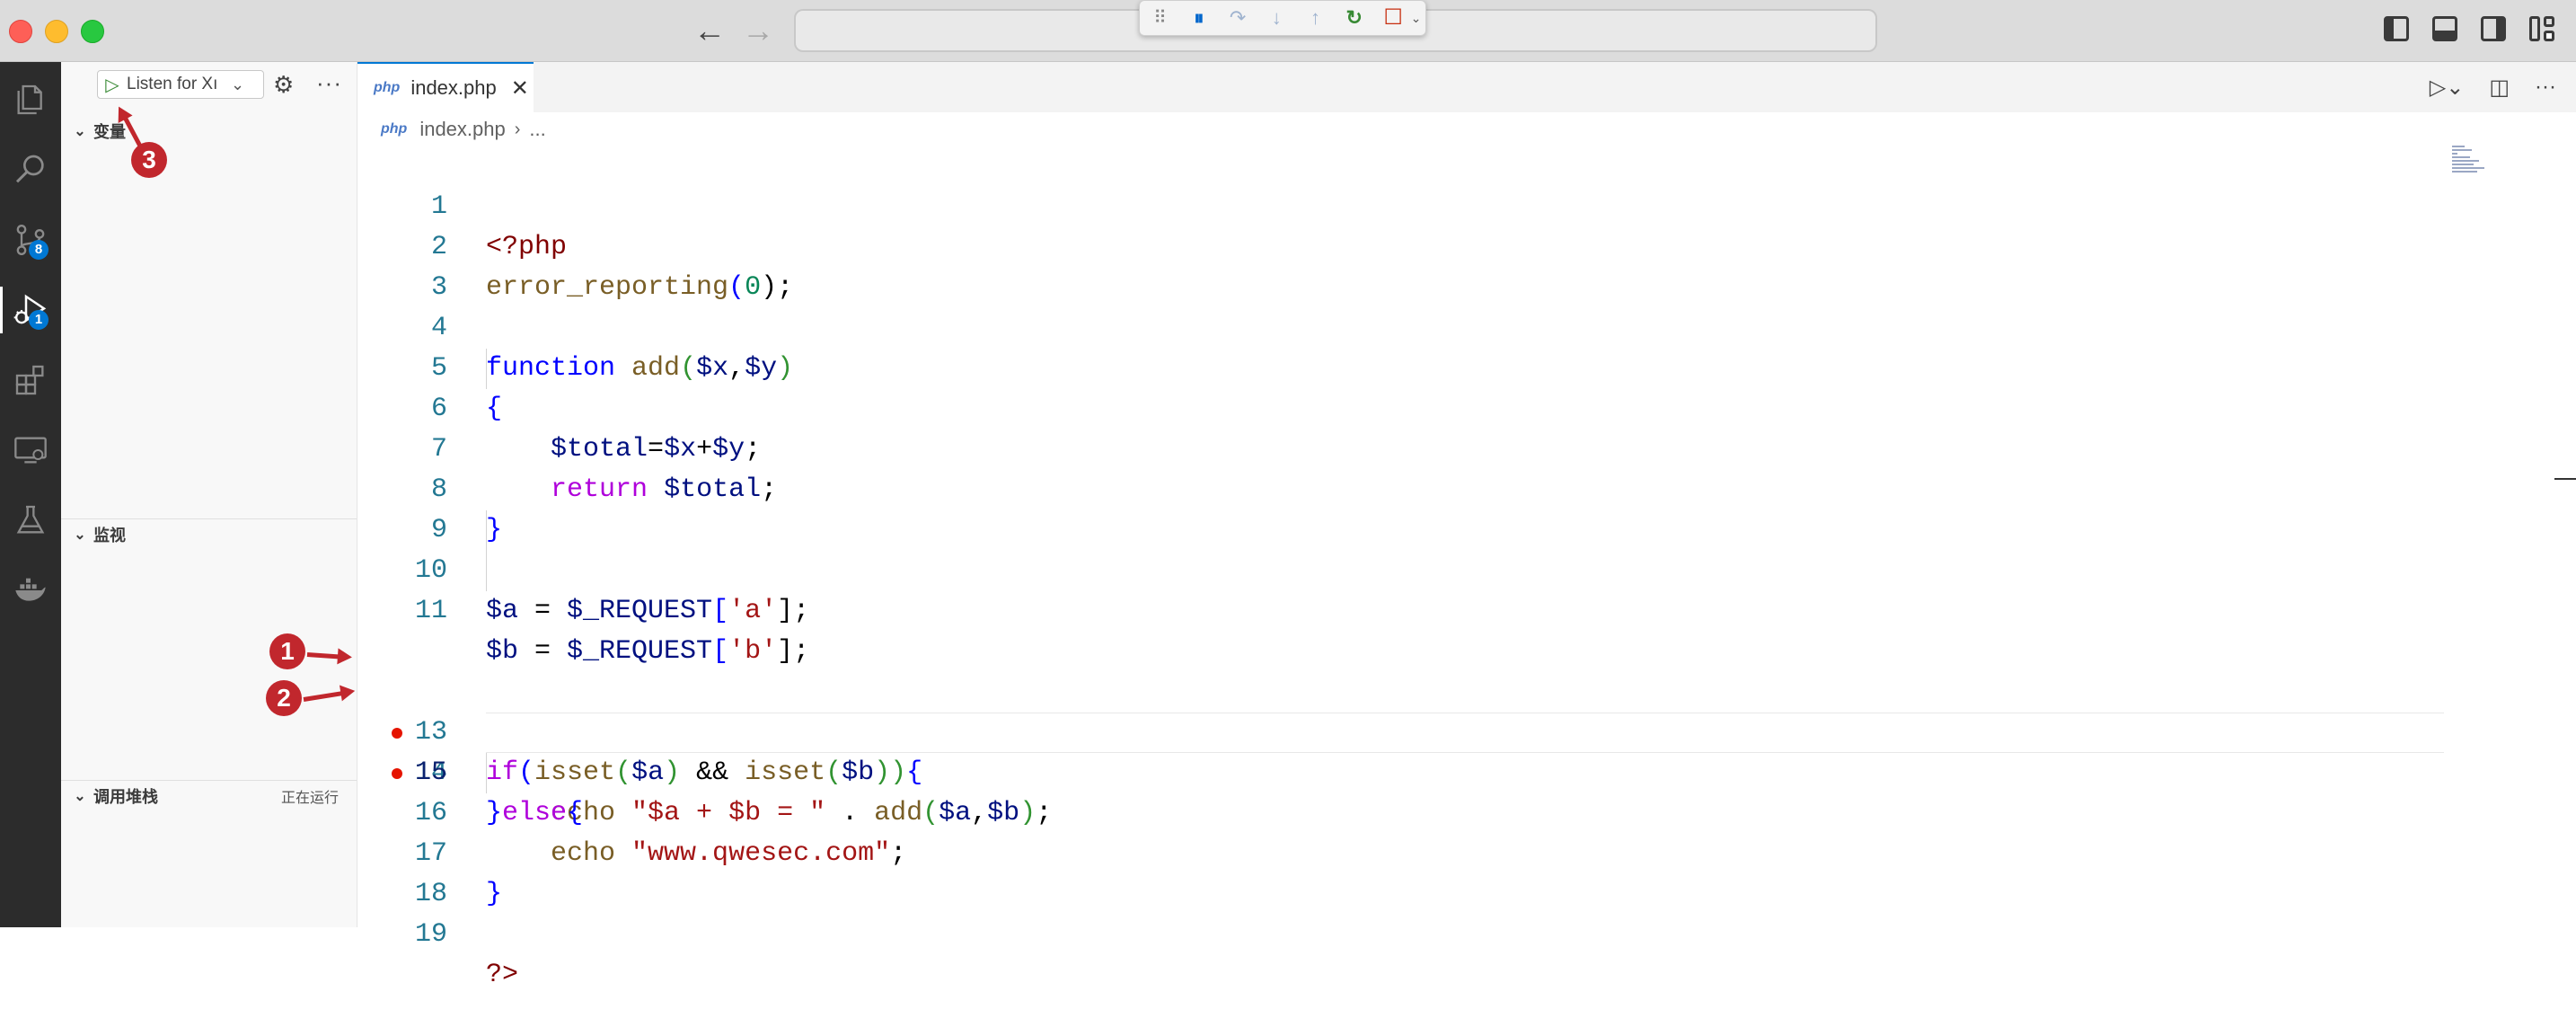 The image size is (2576, 1036). What do you see at coordinates (30, 170) in the screenshot?
I see `search-icon` at bounding box center [30, 170].